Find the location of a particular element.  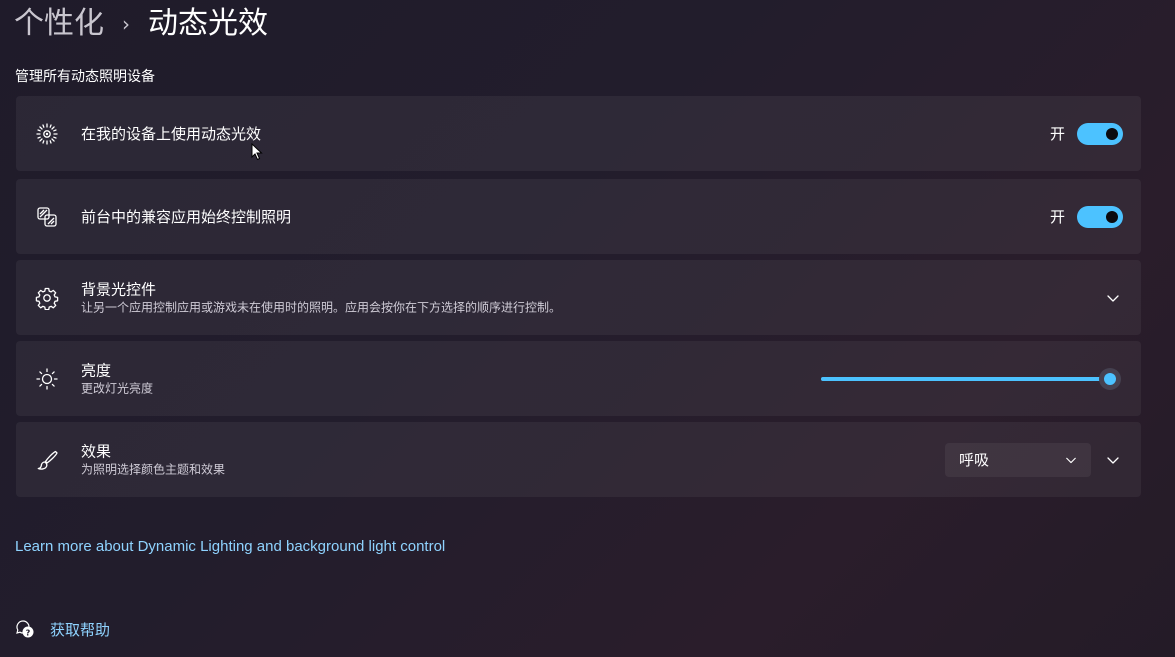

apps-control-icon is located at coordinates (47, 217).